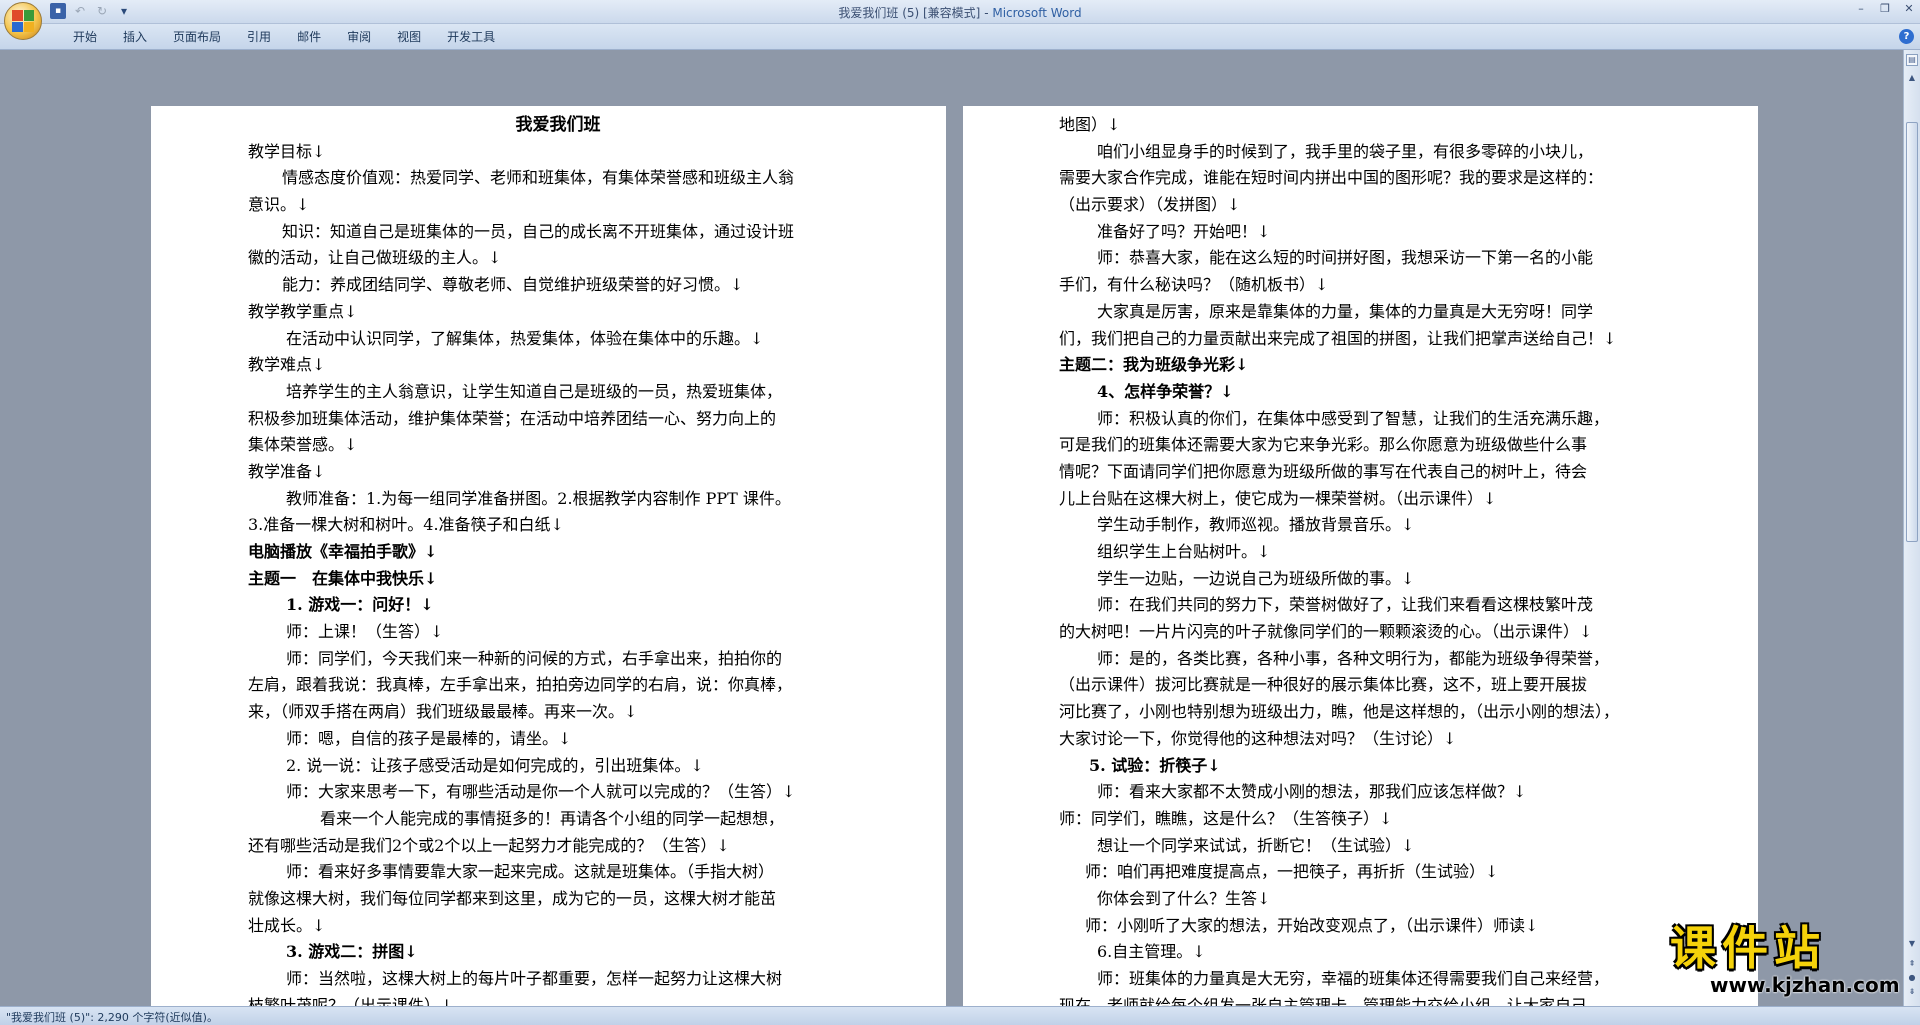  Describe the element at coordinates (85, 37) in the screenshot. I see `ribbon-tab: 开始` at that location.